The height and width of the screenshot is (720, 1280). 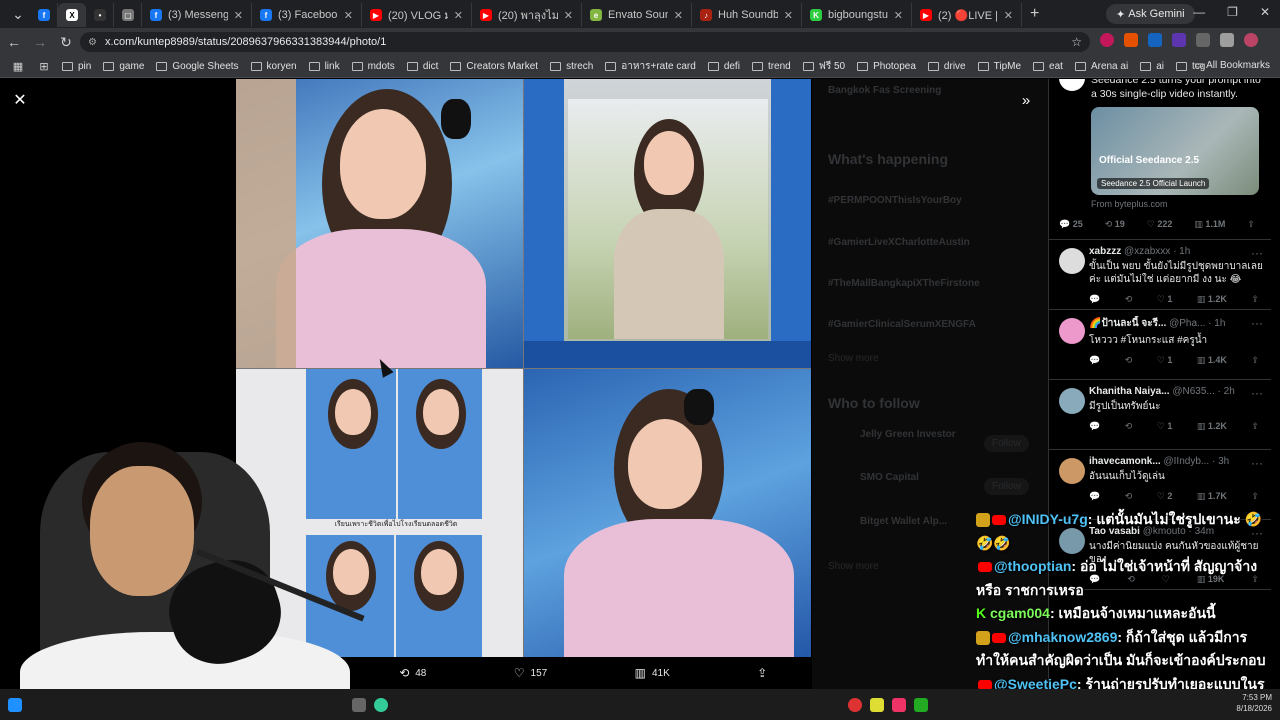 What do you see at coordinates (128, 15) in the screenshot?
I see `browser-tab: ▢` at bounding box center [128, 15].